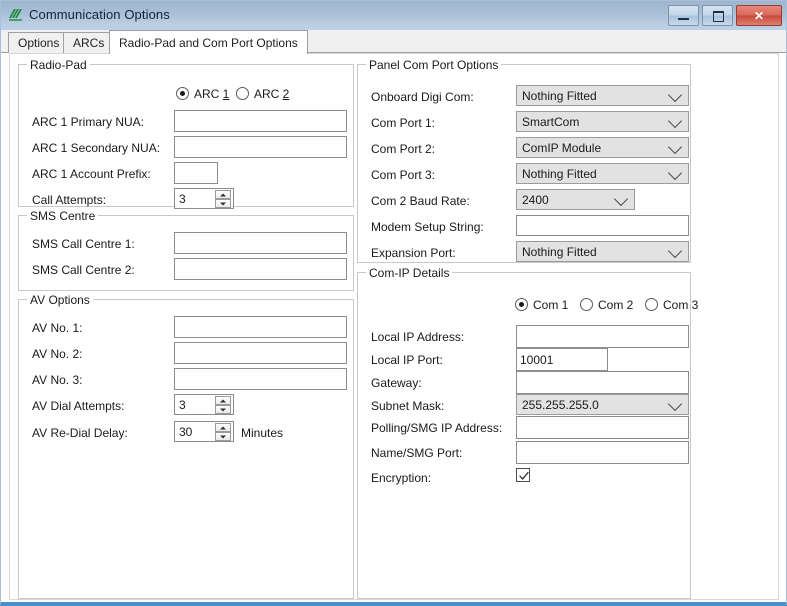 The width and height of the screenshot is (787, 606). Describe the element at coordinates (560, 405) in the screenshot. I see `combo-subnet-mask-value: 255.255.255.0` at that location.